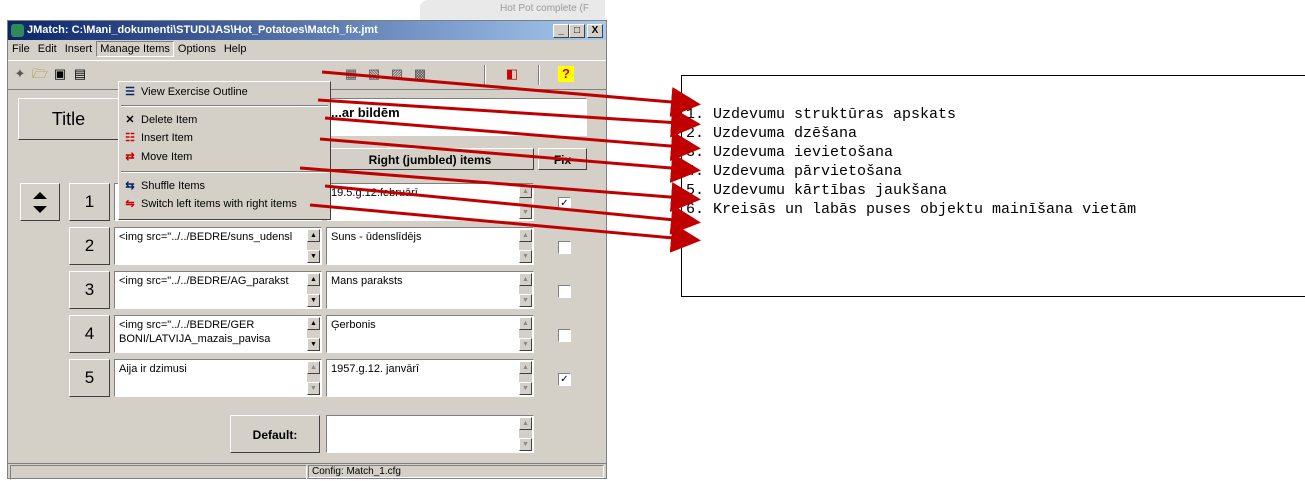  I want to click on annotation-arrows, so click(500, 161).